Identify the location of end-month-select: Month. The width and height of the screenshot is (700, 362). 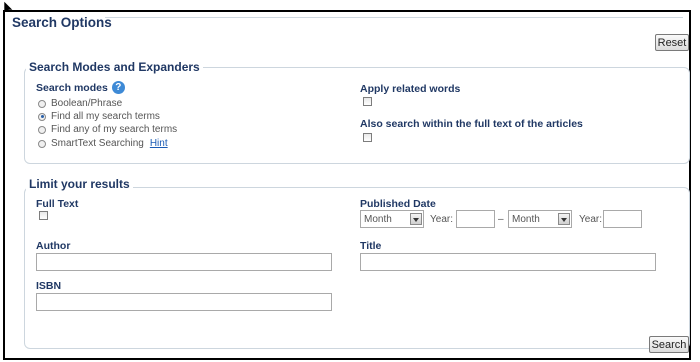
(540, 219).